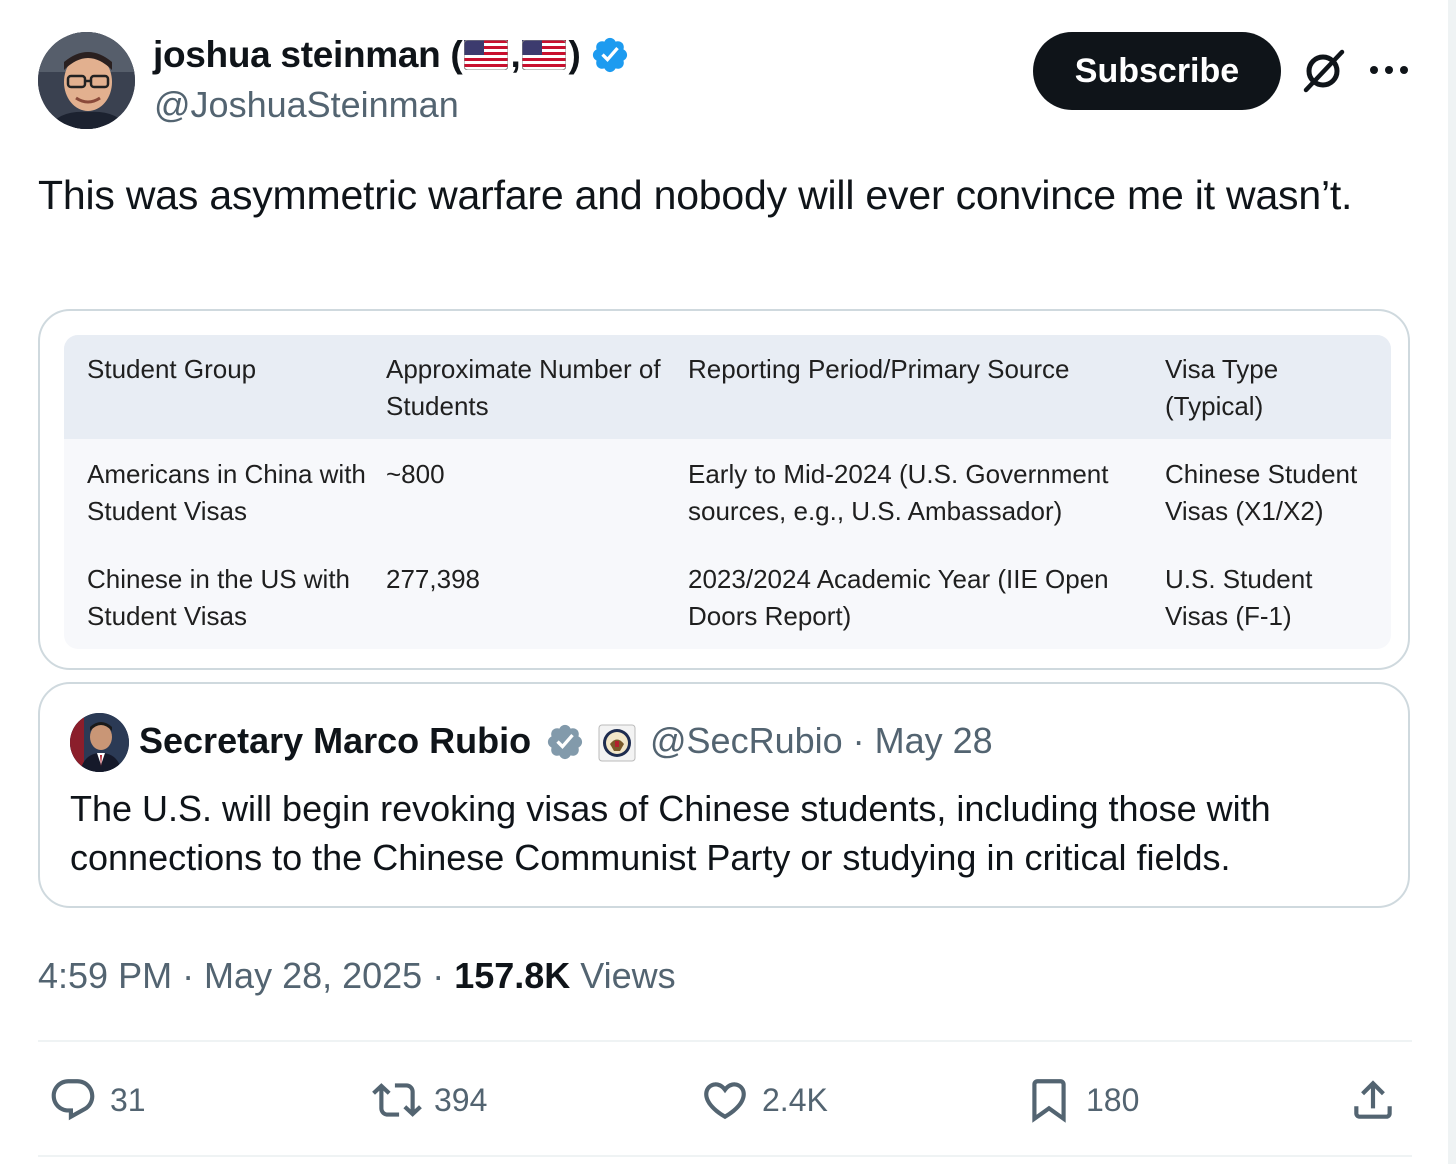 The height and width of the screenshot is (1164, 1456). Describe the element at coordinates (1452, 582) in the screenshot. I see `scroll-edge` at that location.